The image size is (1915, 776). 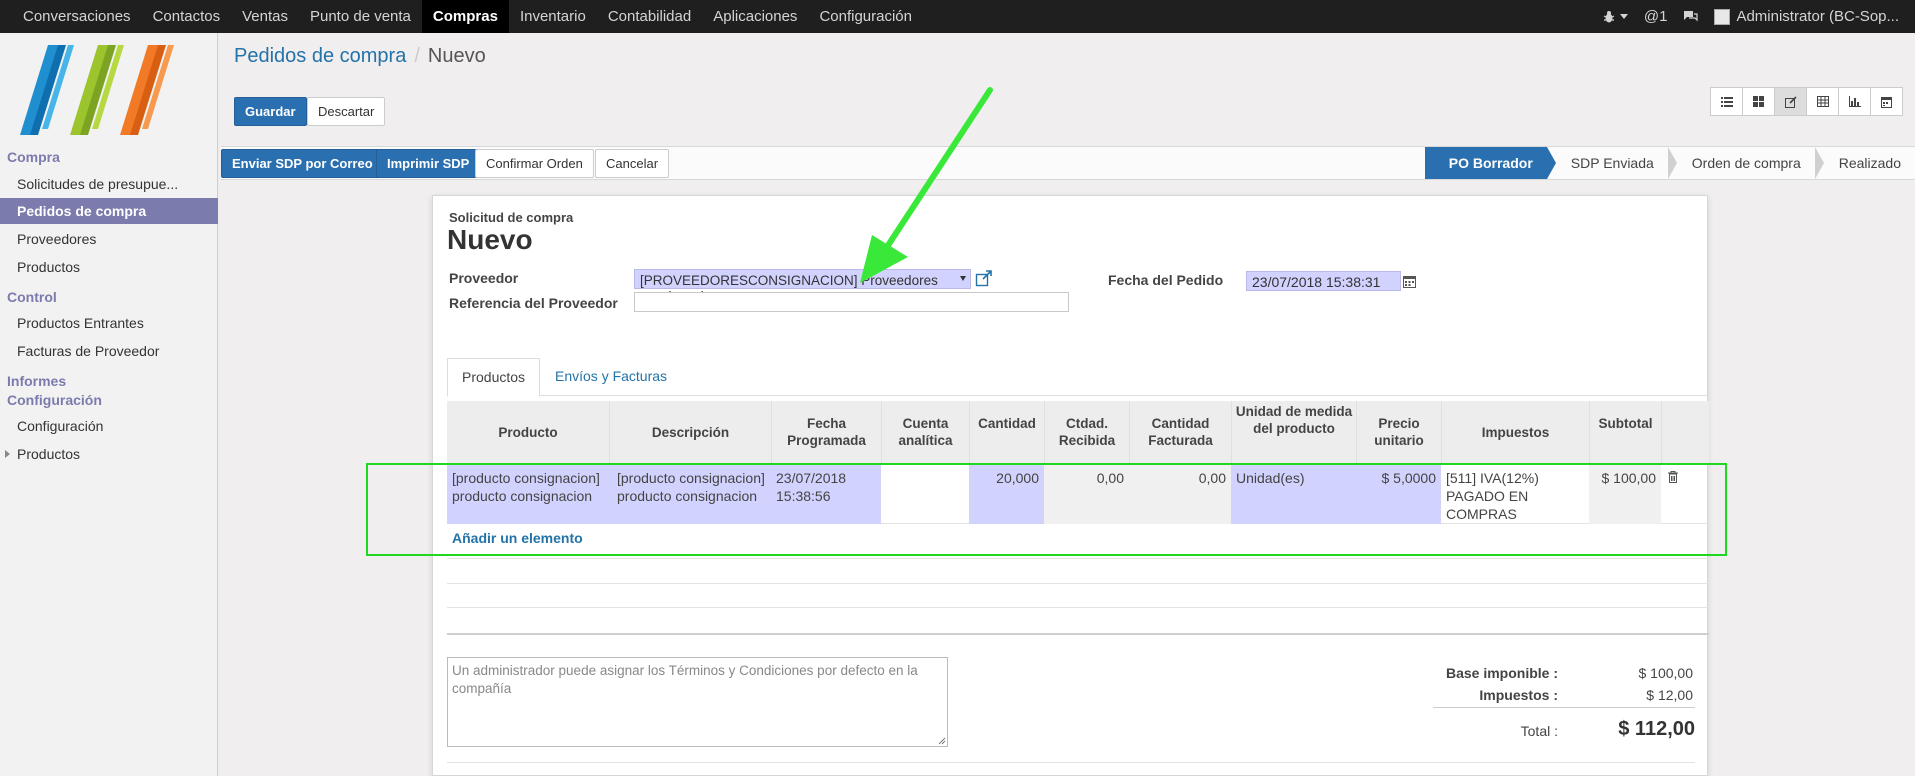 What do you see at coordinates (109, 454) in the screenshot?
I see `sidebar-item-config-productos: Productos` at bounding box center [109, 454].